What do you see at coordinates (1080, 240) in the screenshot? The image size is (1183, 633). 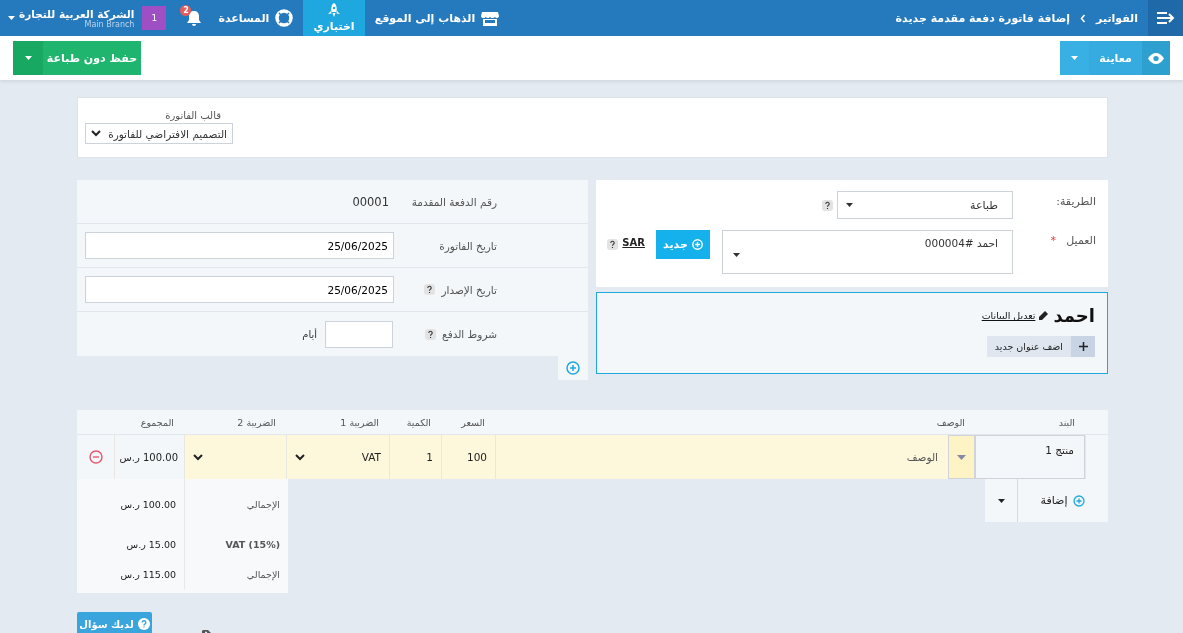 I see `field-label: العميل` at bounding box center [1080, 240].